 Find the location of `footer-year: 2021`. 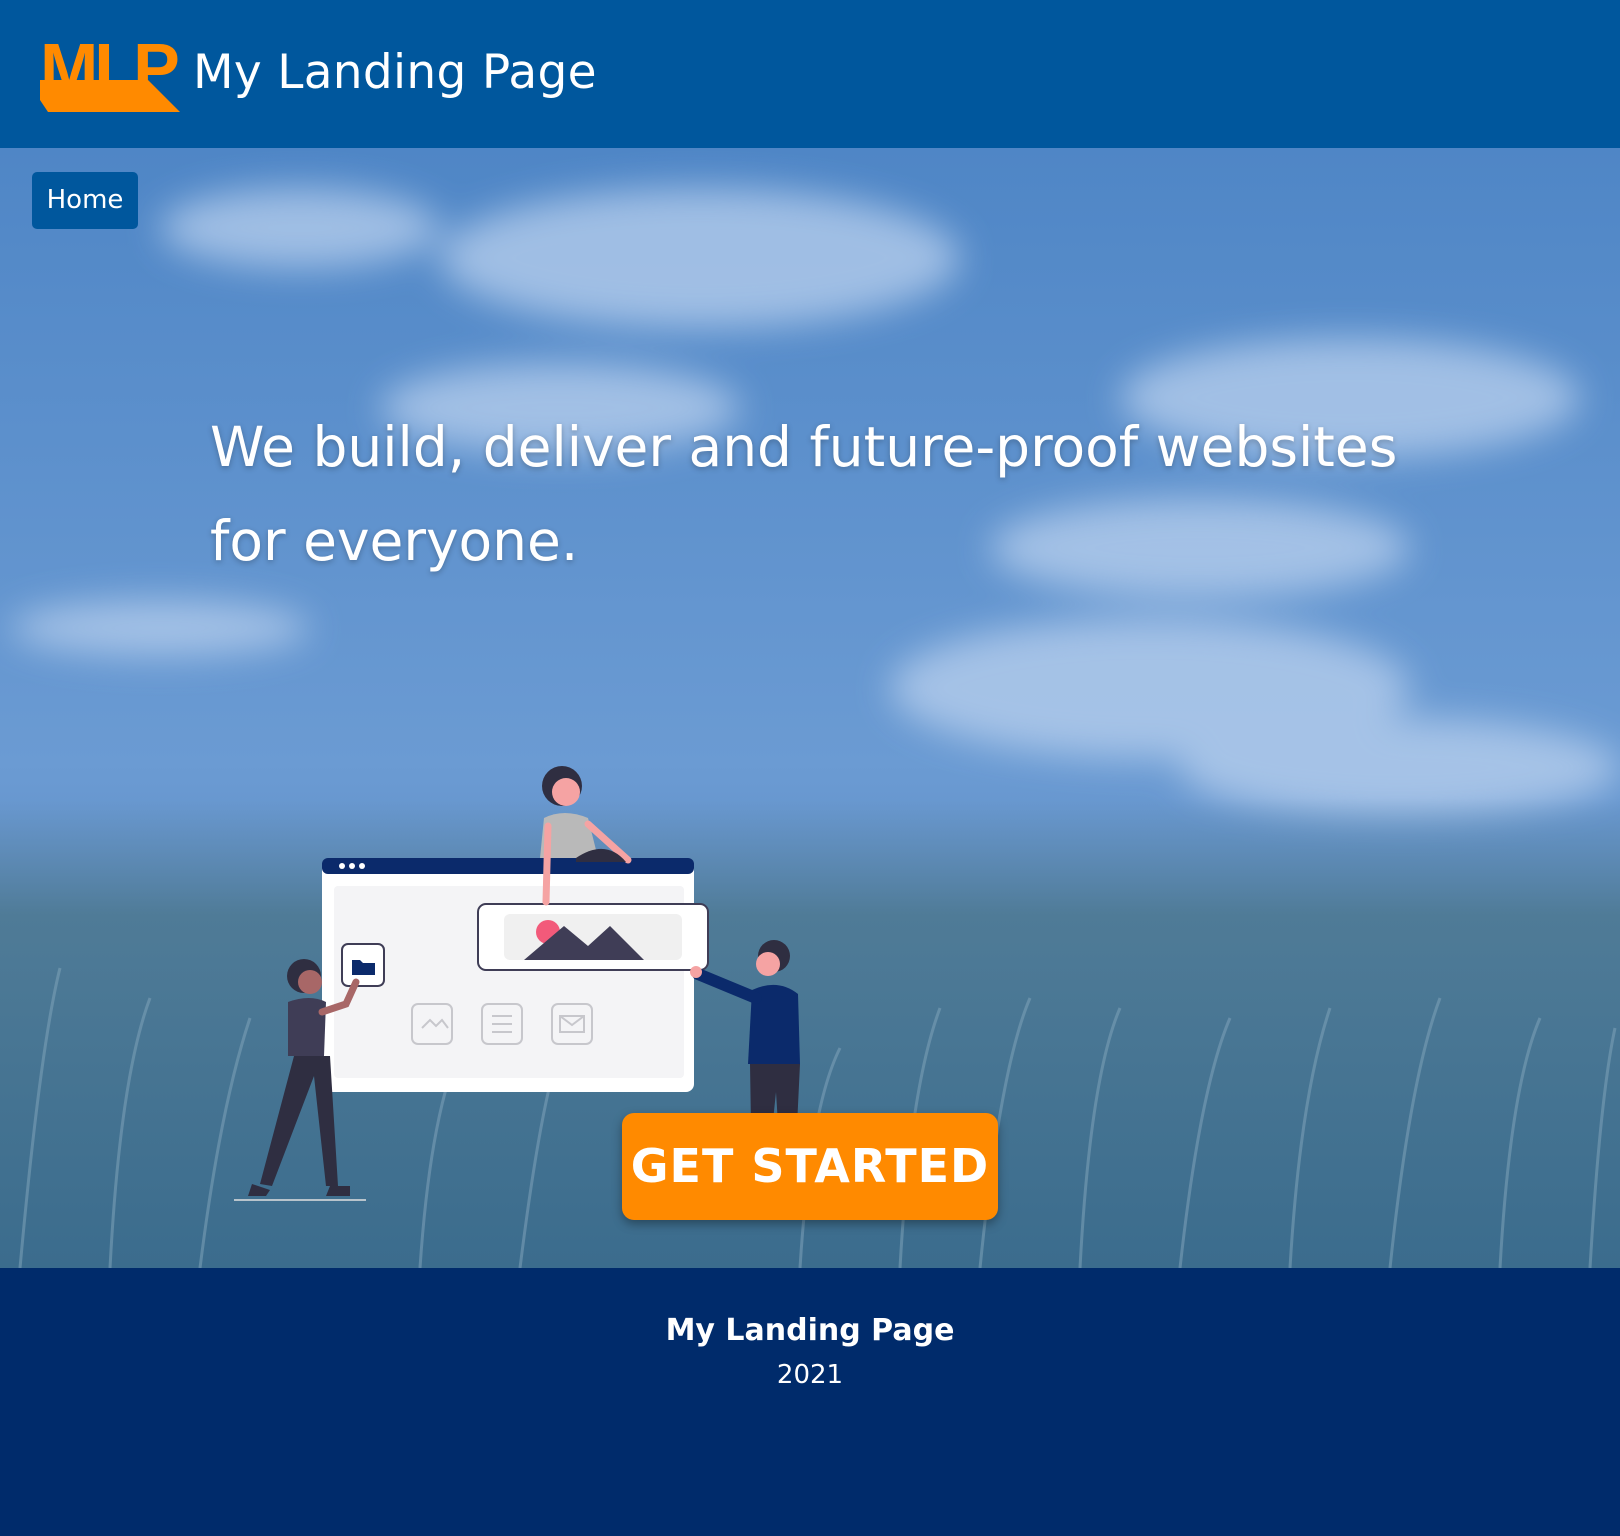

footer-year: 2021 is located at coordinates (810, 1375).